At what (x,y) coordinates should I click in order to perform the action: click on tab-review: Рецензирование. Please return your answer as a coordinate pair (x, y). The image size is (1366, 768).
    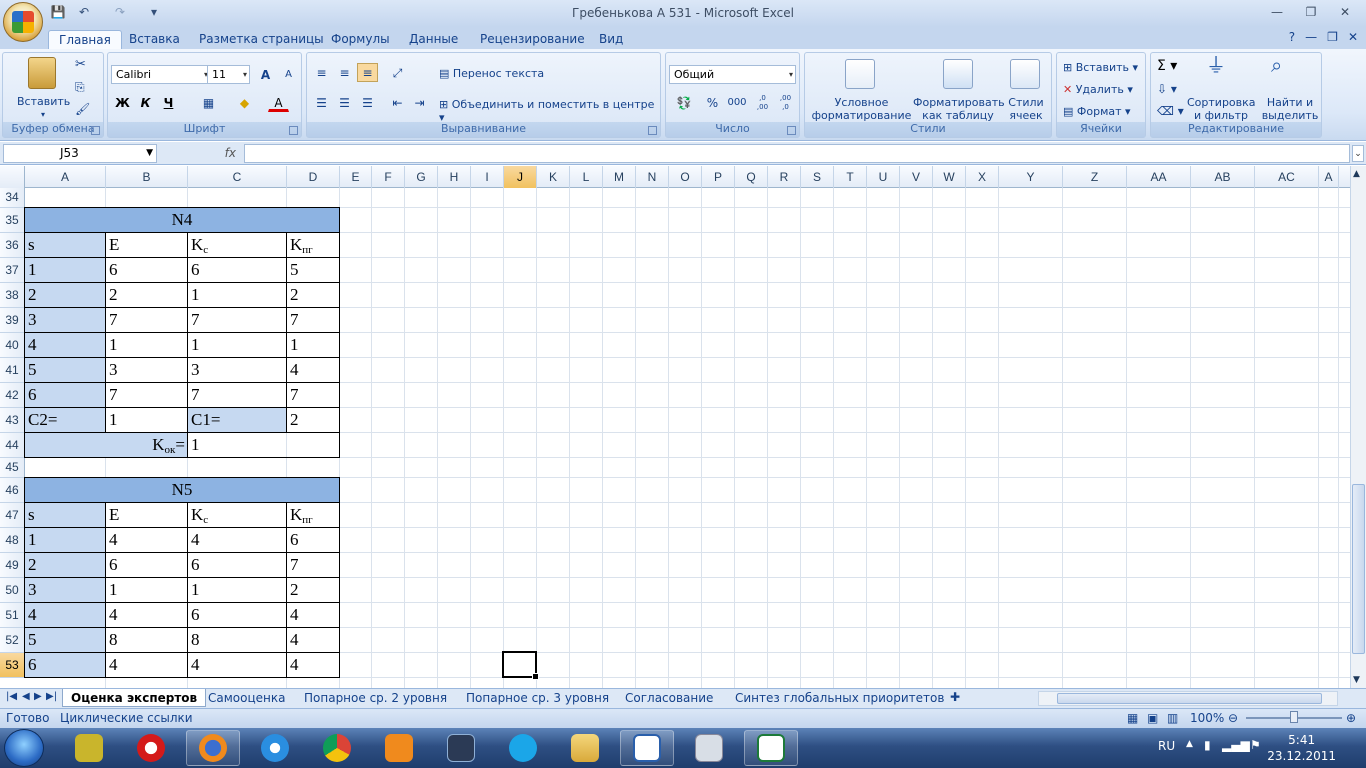
    Looking at the image, I should click on (532, 39).